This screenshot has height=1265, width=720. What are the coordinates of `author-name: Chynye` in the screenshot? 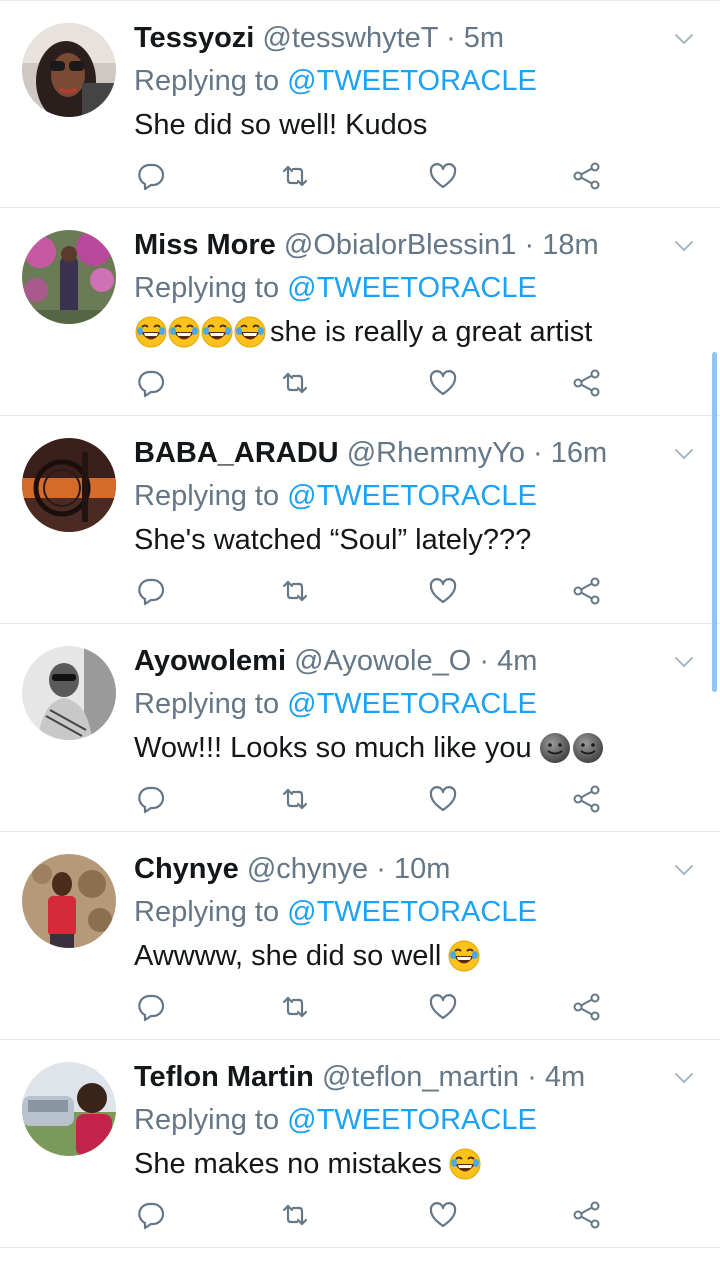 It's located at (186, 869).